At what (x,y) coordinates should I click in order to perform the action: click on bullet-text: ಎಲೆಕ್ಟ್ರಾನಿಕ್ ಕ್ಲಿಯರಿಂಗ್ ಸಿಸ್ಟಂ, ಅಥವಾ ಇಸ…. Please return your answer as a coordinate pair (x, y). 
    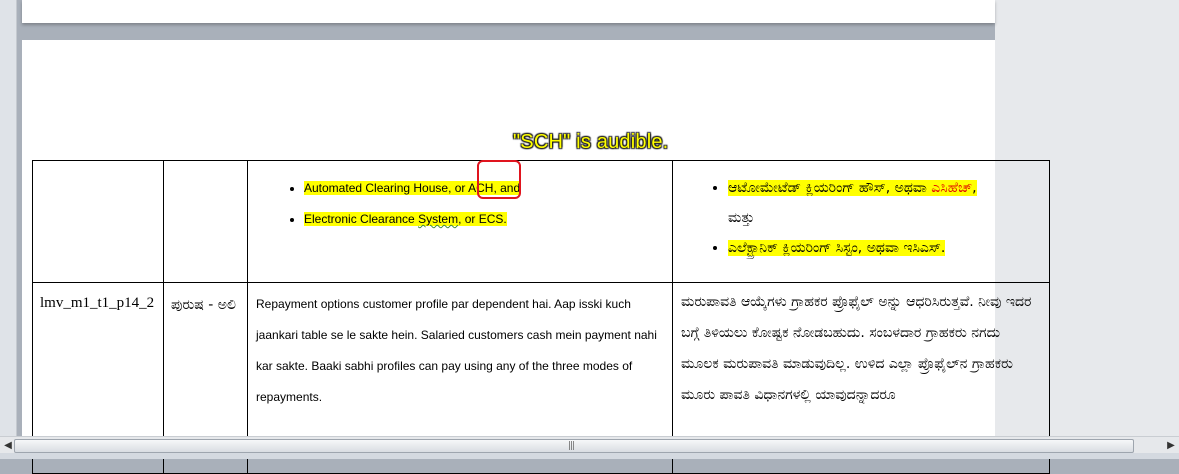
    Looking at the image, I should click on (837, 248).